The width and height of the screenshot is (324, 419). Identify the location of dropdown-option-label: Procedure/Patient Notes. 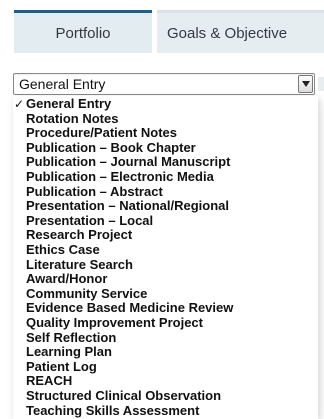
(101, 133).